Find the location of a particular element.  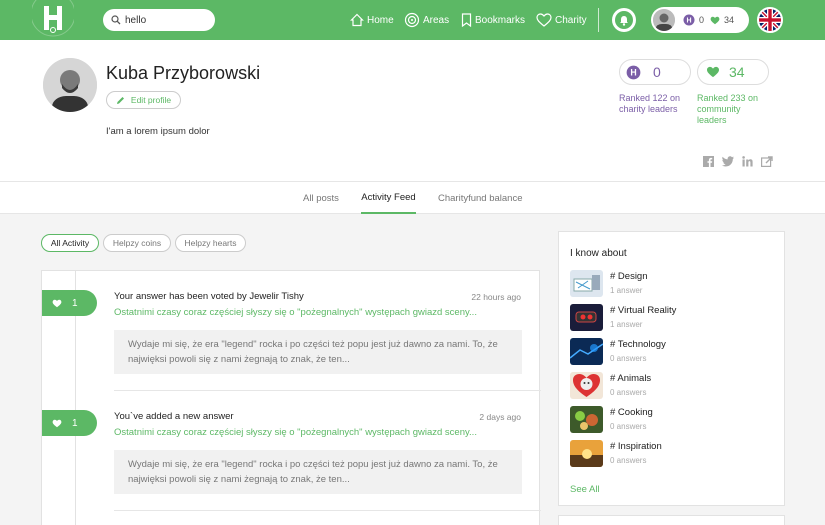

search-icon is located at coordinates (116, 20).